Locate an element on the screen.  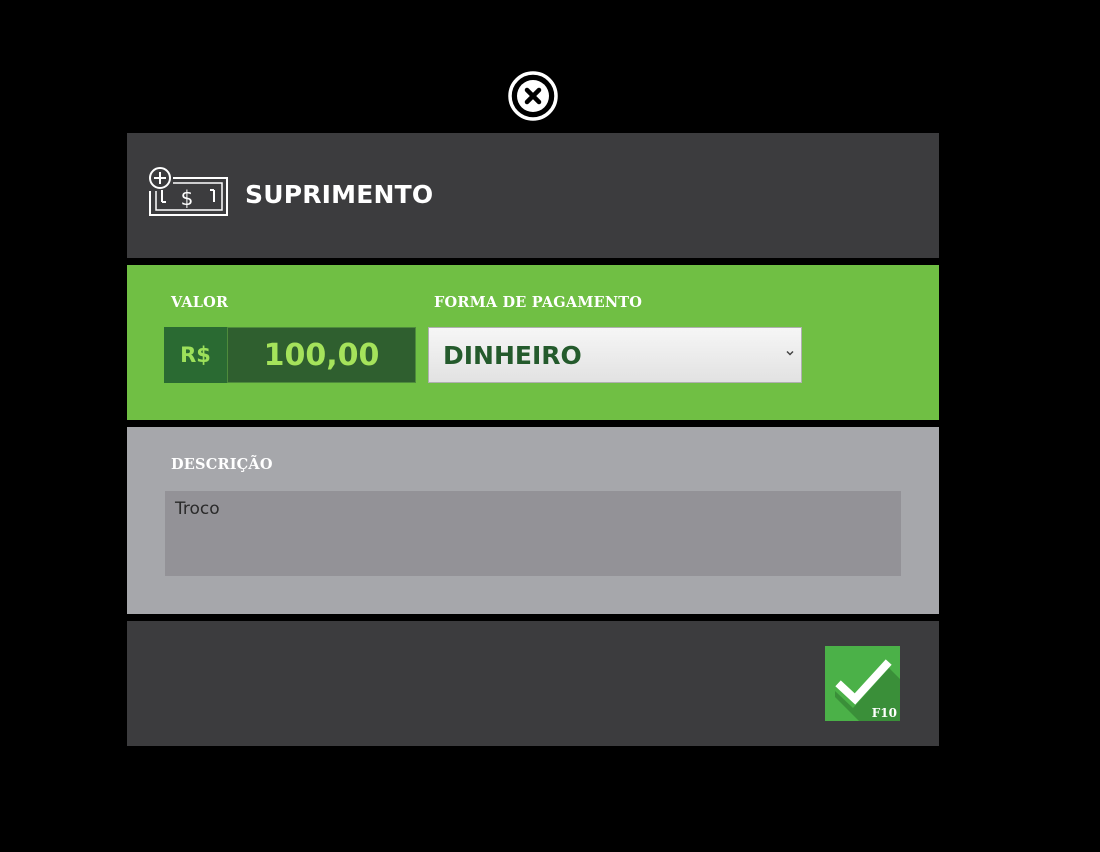
cash-add-icon: $ is located at coordinates (188, 192).